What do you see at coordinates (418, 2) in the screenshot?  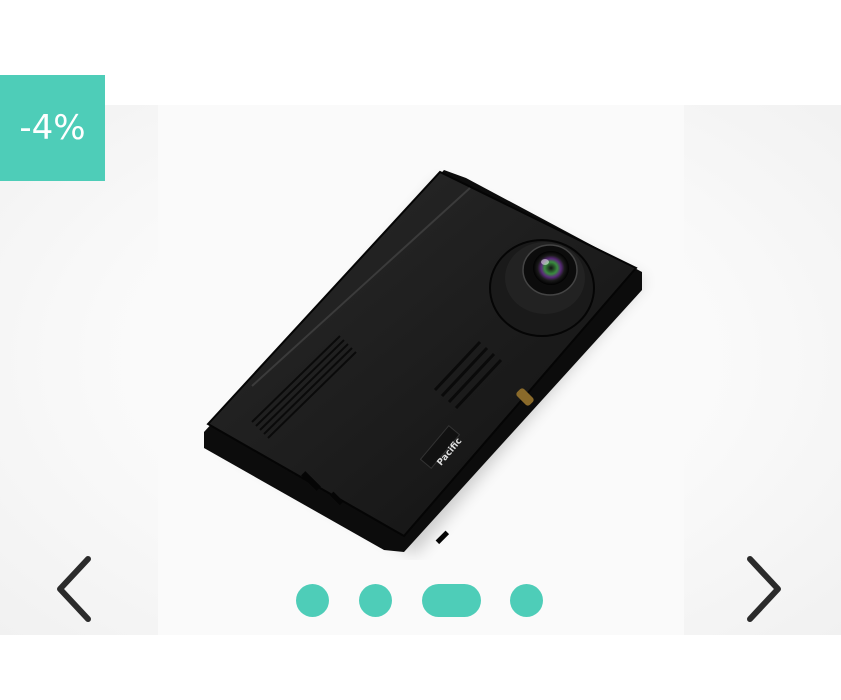 I see `cut-off-heading` at bounding box center [418, 2].